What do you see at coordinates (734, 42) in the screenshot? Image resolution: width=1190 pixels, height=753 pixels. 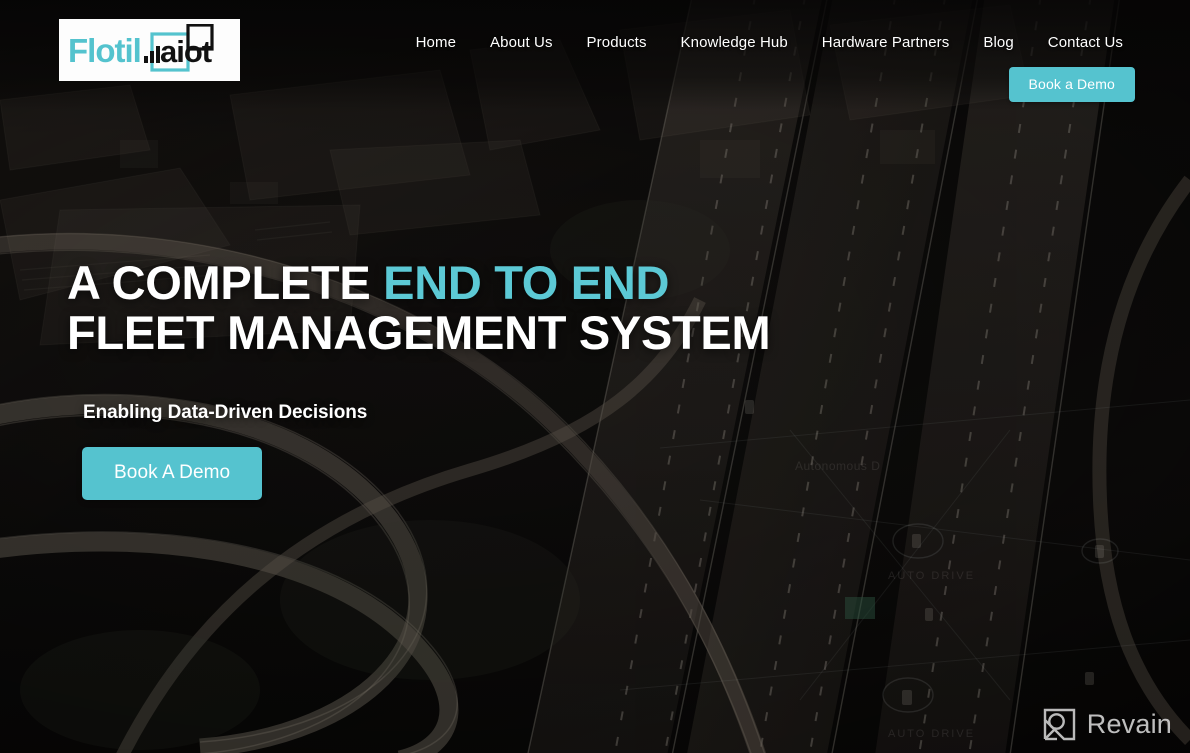 I see `nav-item-knowledge-hub: Knowledge Hub` at bounding box center [734, 42].